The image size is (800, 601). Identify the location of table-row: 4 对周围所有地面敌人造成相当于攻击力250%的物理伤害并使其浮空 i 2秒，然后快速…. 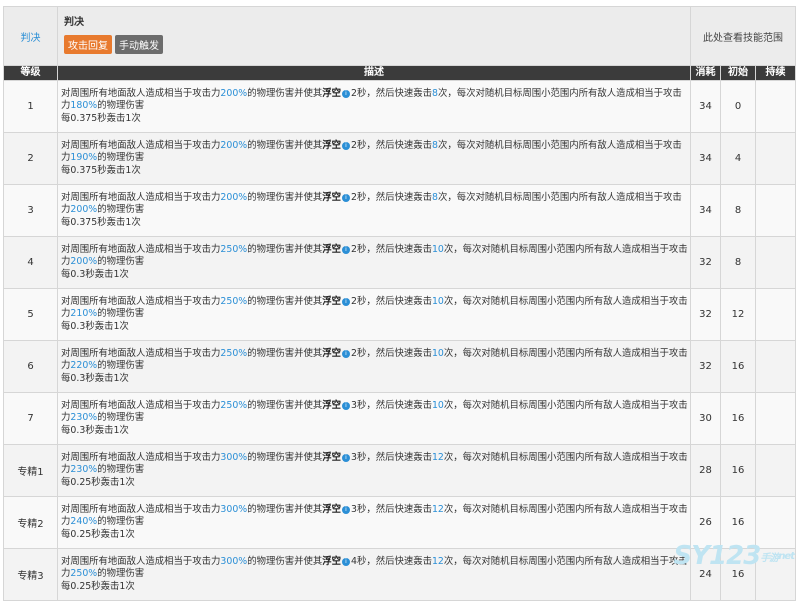
(399, 262).